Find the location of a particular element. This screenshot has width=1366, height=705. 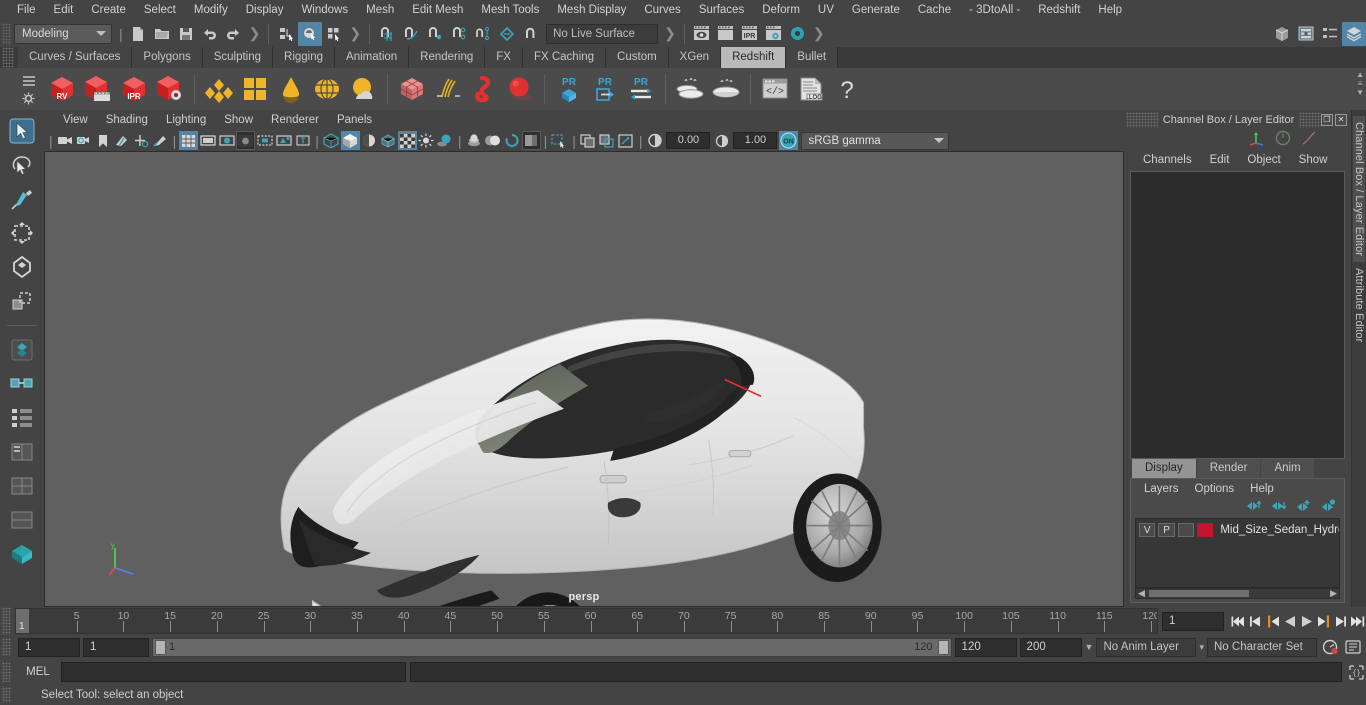

shelf-button-redshift-proxy-export: PR is located at coordinates (569, 89).